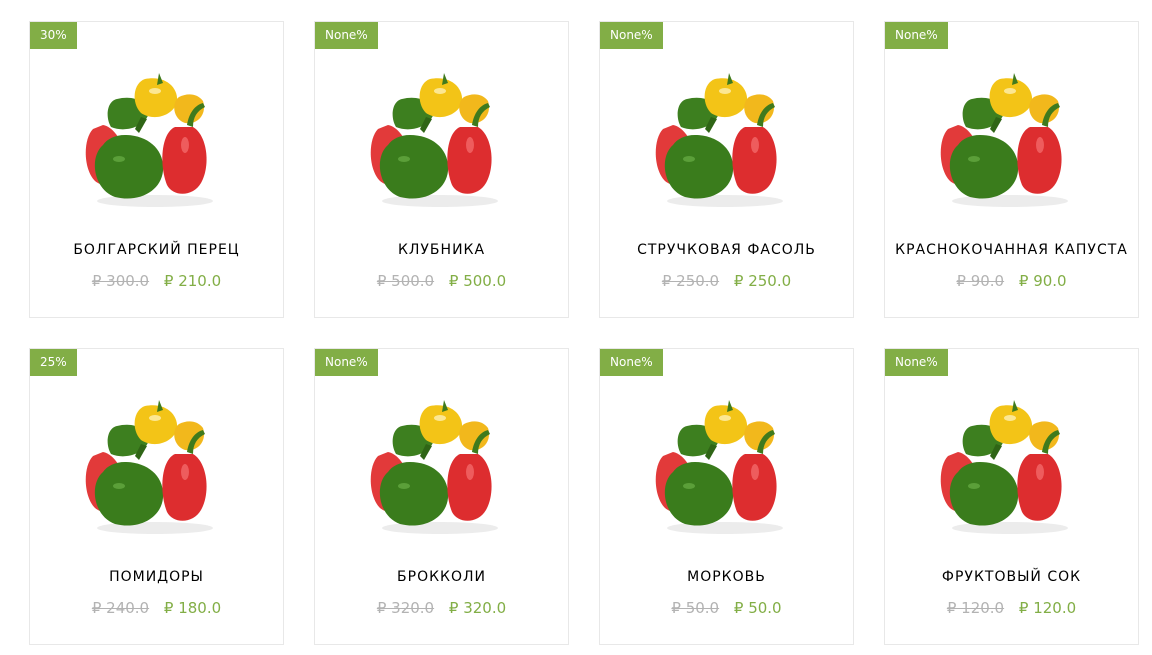  Describe the element at coordinates (120, 608) in the screenshot. I see `old-price: ₽ 240.0` at that location.